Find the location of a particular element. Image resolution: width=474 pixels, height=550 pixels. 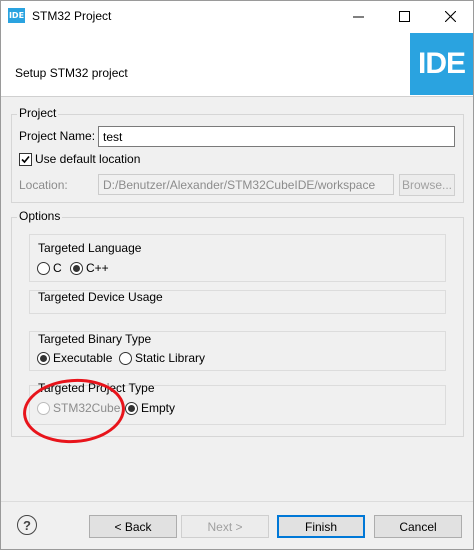

checkmark-icon is located at coordinates (25, 159).